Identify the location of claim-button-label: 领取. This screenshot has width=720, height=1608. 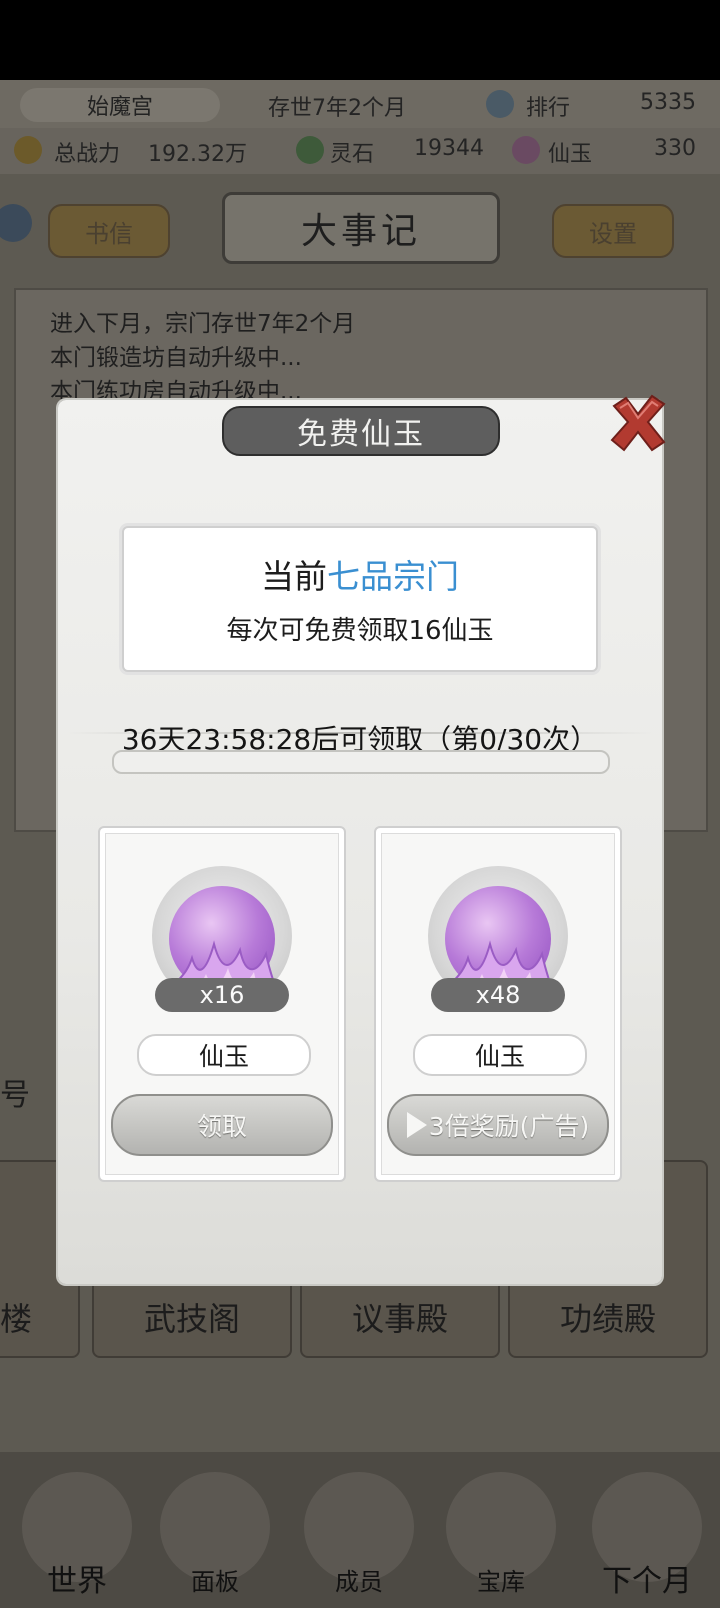
(221, 1126).